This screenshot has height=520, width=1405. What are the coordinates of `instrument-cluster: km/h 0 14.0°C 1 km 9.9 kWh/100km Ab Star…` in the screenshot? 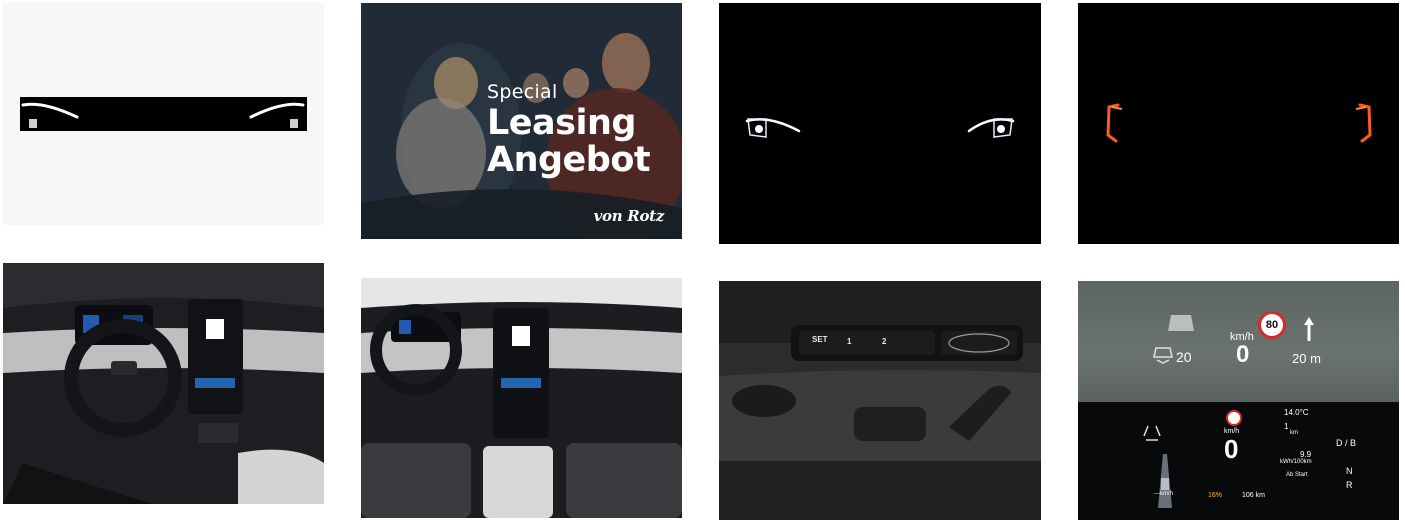 It's located at (1238, 462).